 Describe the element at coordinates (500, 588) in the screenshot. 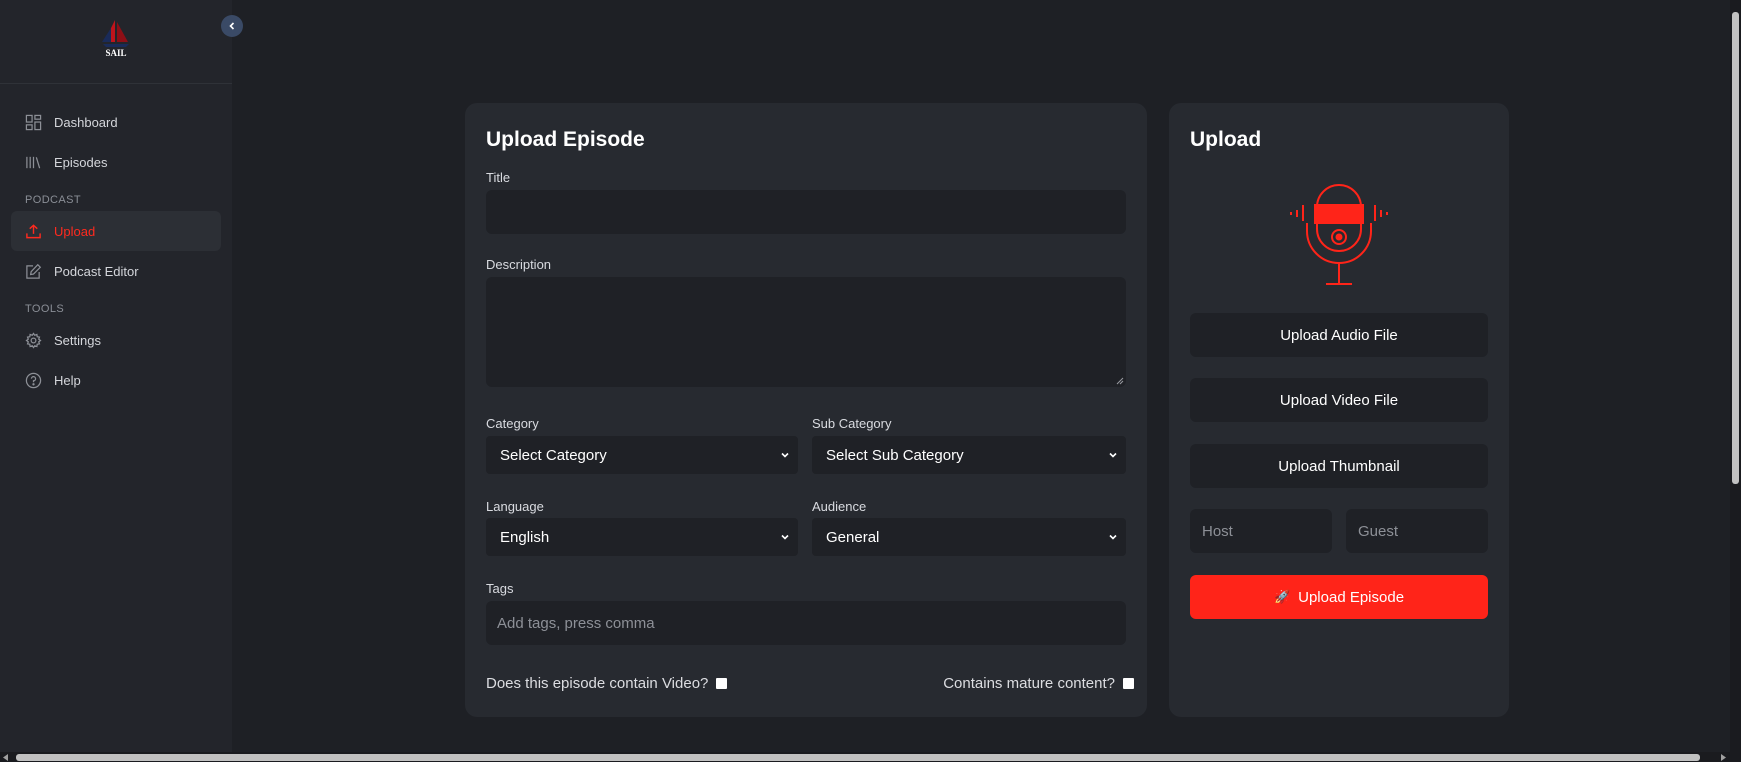

I see `tags-label: Tags` at that location.